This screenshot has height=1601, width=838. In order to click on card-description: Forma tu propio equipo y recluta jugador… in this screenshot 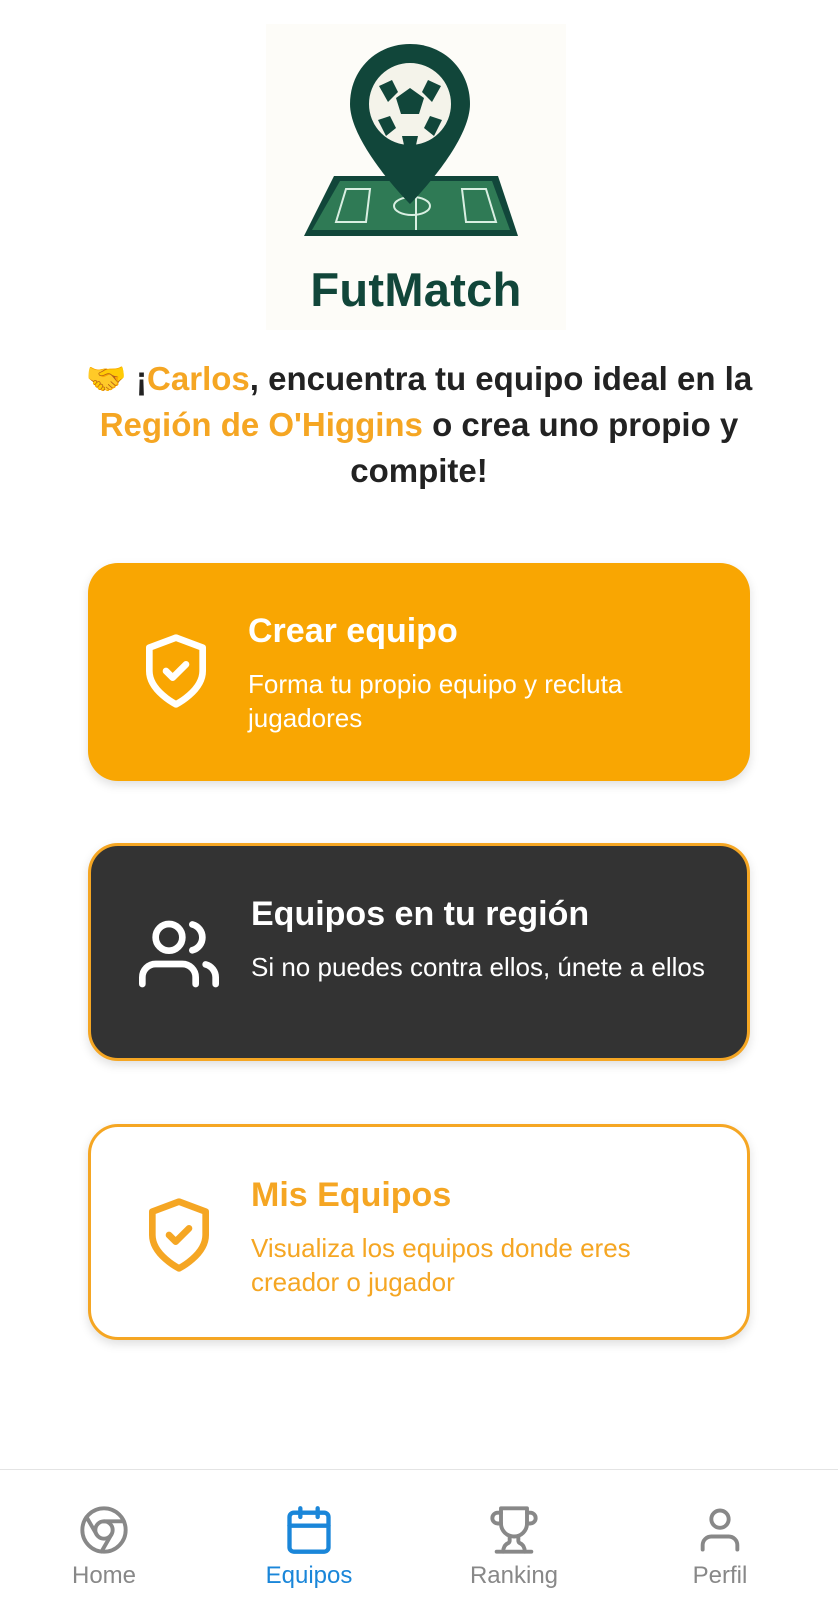, I will do `click(435, 701)`.